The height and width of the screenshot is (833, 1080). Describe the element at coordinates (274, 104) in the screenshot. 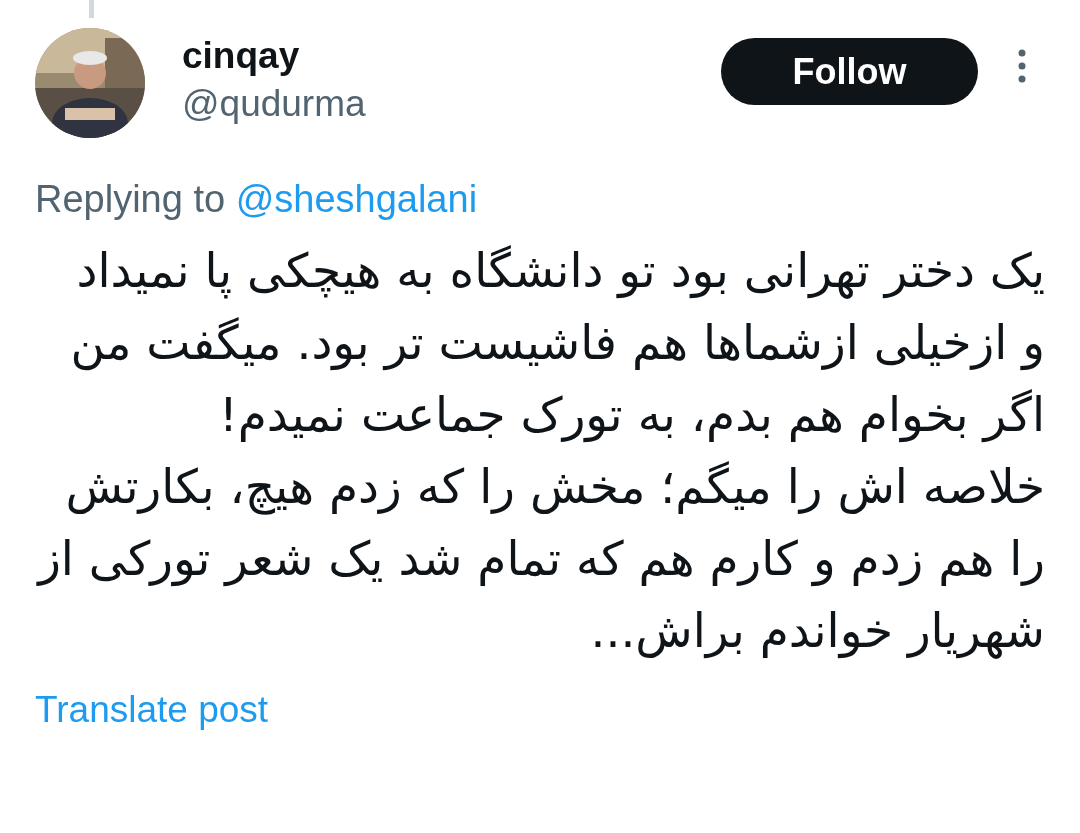

I see `username: @qudurma` at that location.